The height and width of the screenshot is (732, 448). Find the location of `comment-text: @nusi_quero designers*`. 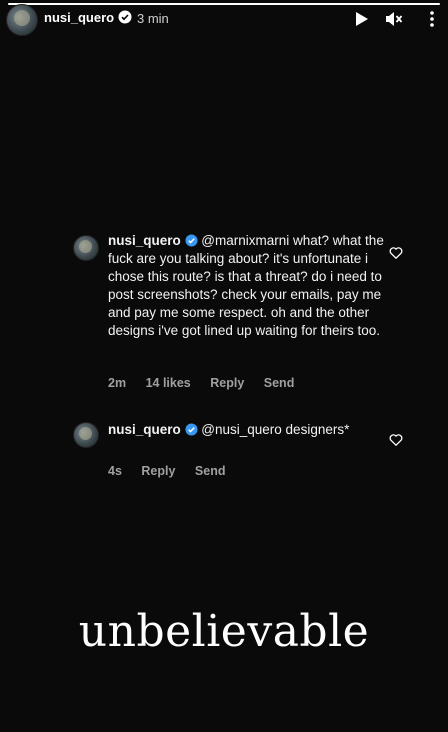

comment-text: @nusi_quero designers* is located at coordinates (275, 429).